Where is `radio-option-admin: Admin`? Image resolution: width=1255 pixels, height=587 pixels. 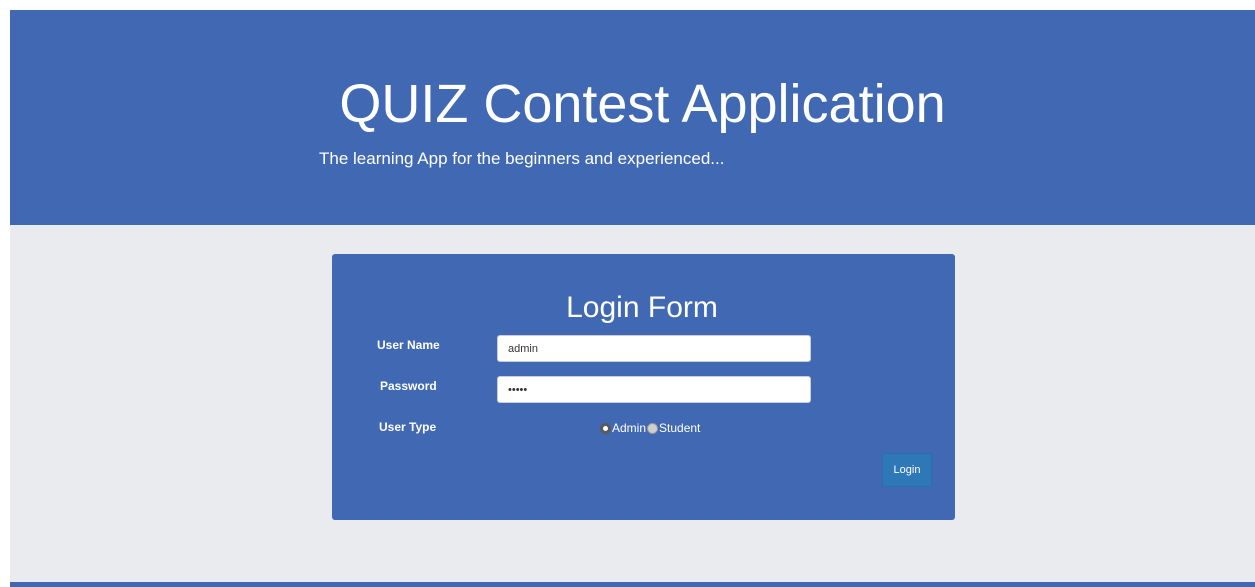
radio-option-admin: Admin is located at coordinates (623, 428).